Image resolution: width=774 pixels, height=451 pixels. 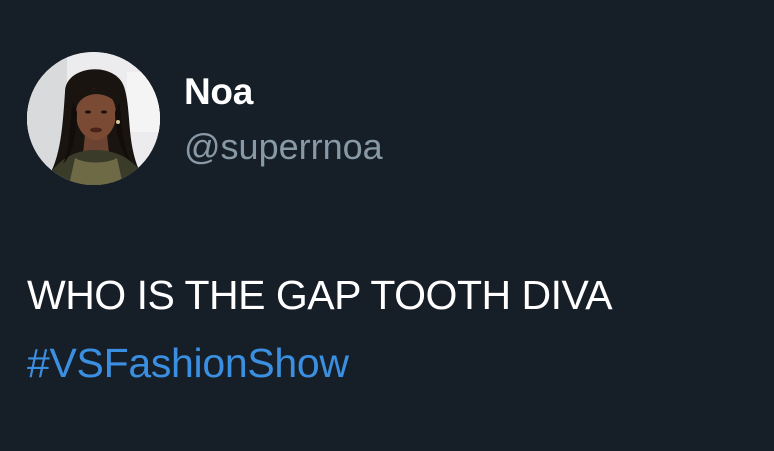 What do you see at coordinates (320, 295) in the screenshot?
I see `tweet-text: WHO IS THE GAP TOOTH DIVA` at bounding box center [320, 295].